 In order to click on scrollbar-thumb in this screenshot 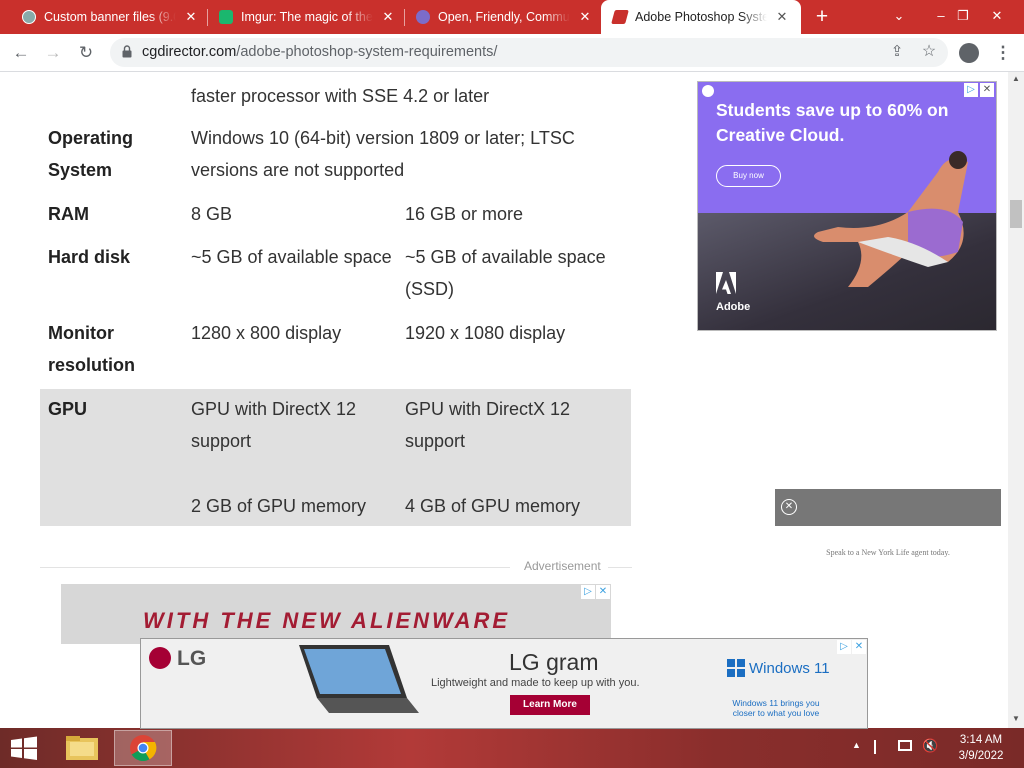, I will do `click(1016, 214)`.